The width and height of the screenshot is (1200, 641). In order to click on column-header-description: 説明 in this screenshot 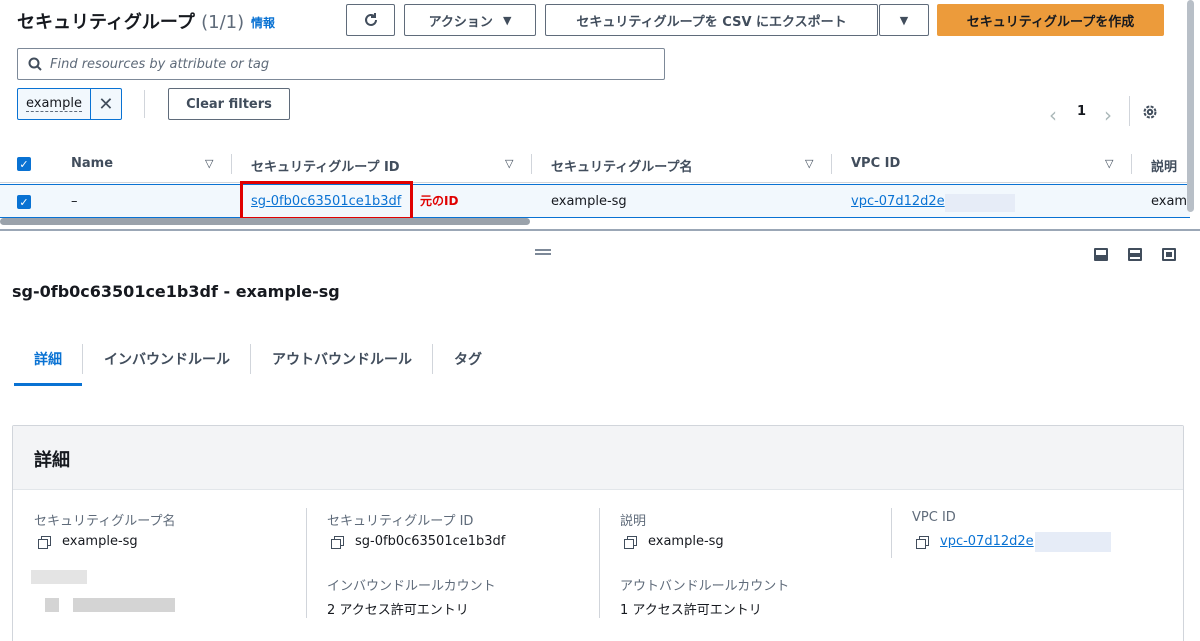, I will do `click(1164, 165)`.